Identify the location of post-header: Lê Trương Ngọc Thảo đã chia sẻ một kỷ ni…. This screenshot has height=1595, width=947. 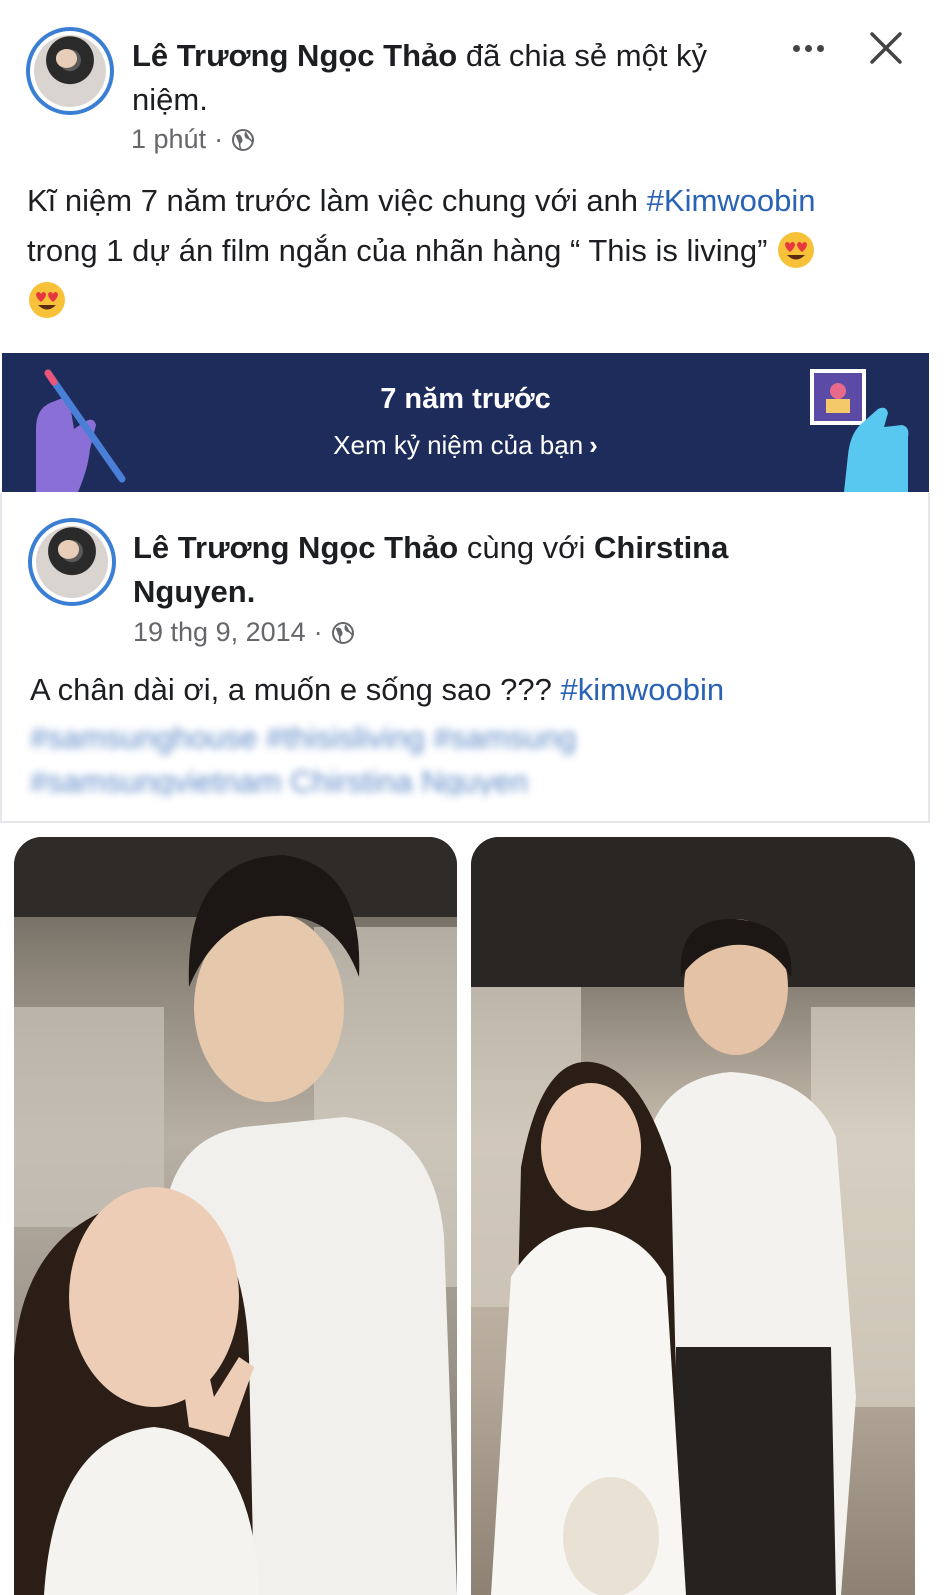
(473, 85).